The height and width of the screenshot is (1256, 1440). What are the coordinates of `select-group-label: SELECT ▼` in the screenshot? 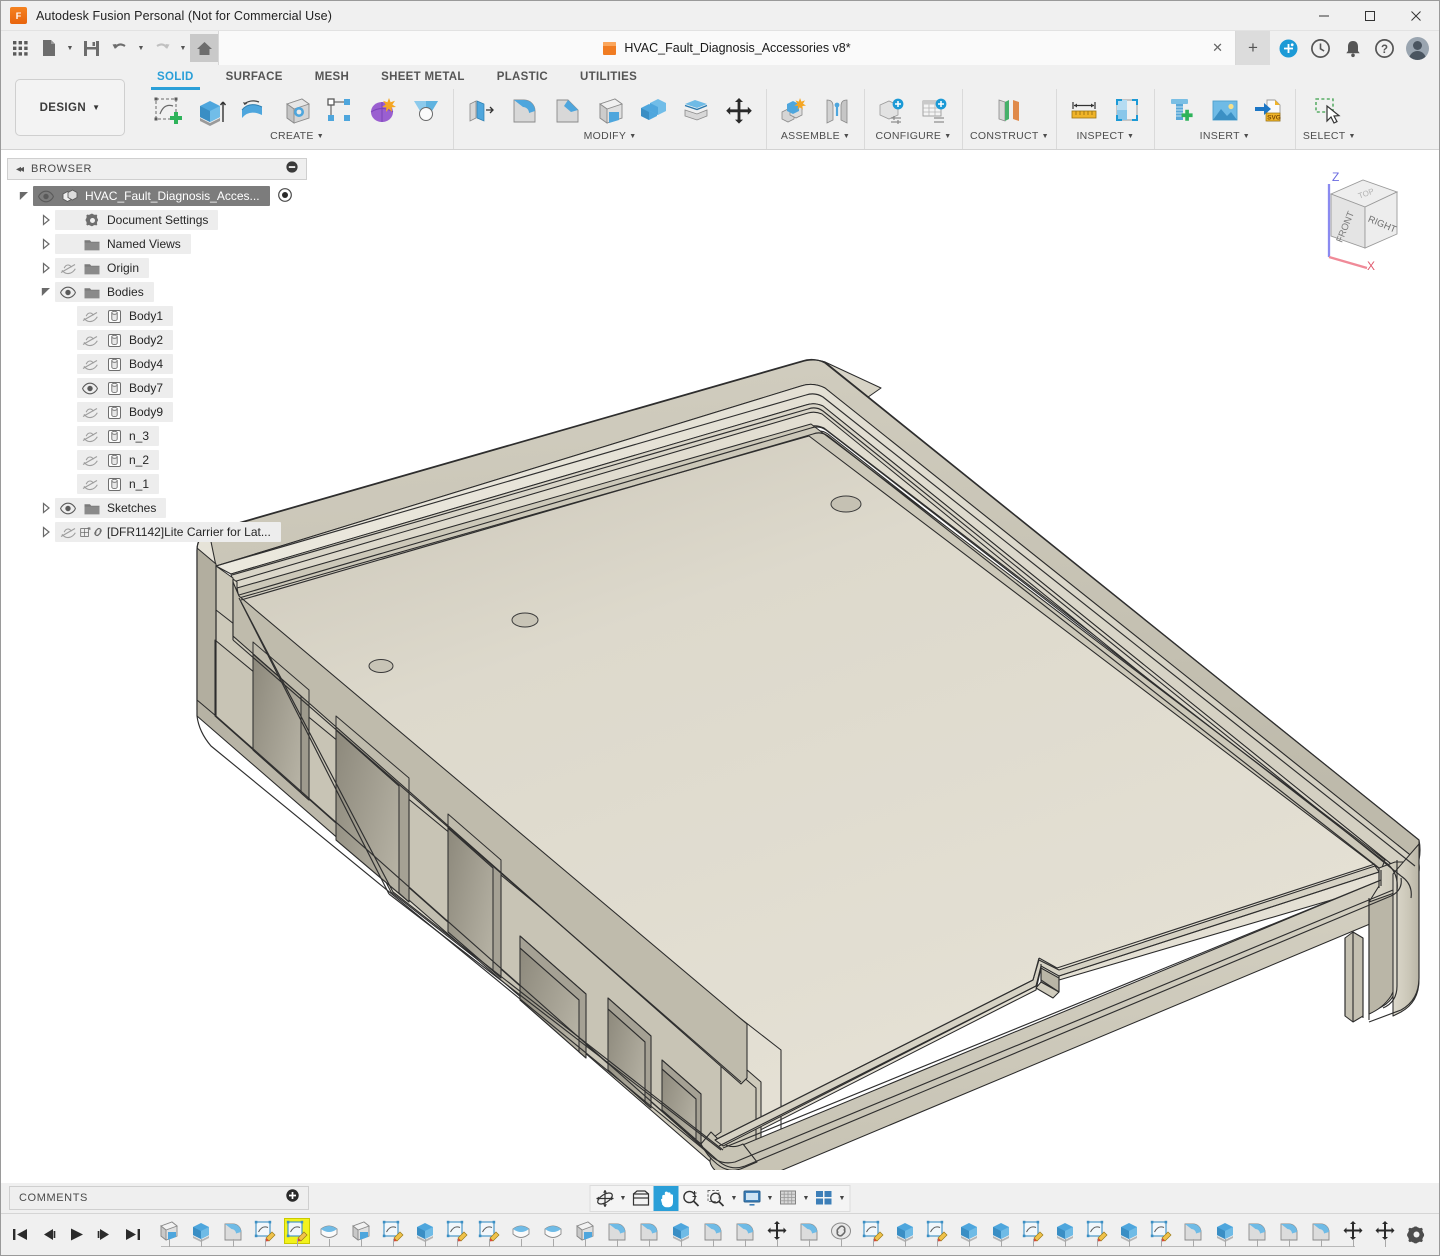 It's located at (1329, 136).